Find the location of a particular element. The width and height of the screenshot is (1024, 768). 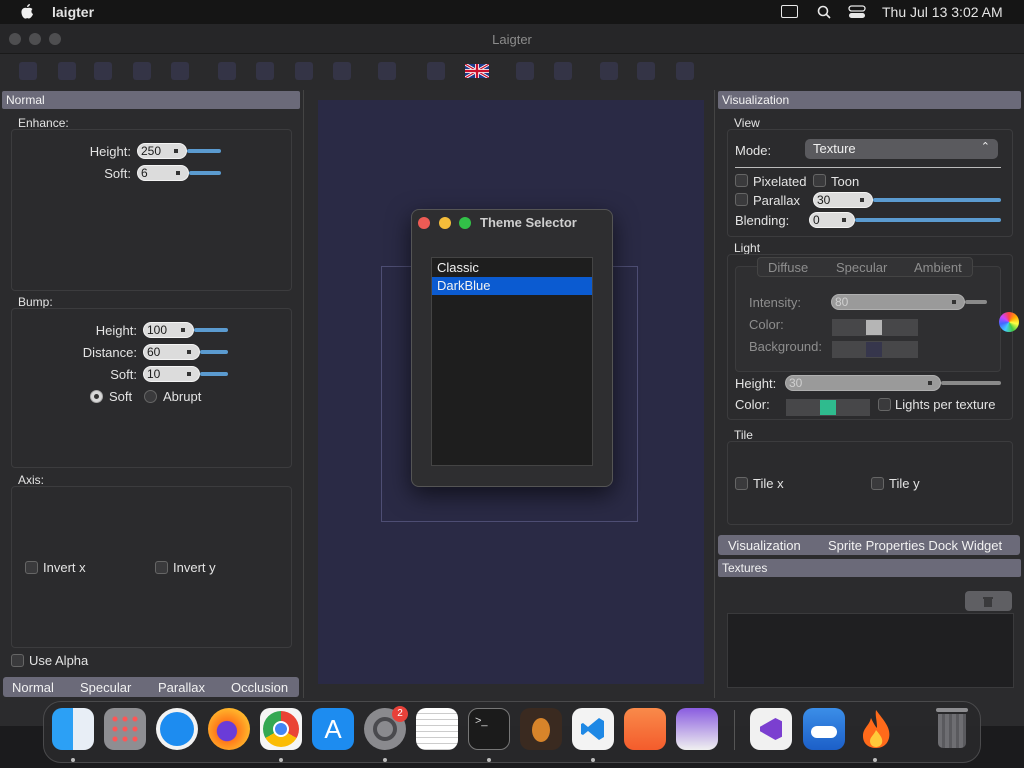

laigter-icon is located at coordinates (697, 729).